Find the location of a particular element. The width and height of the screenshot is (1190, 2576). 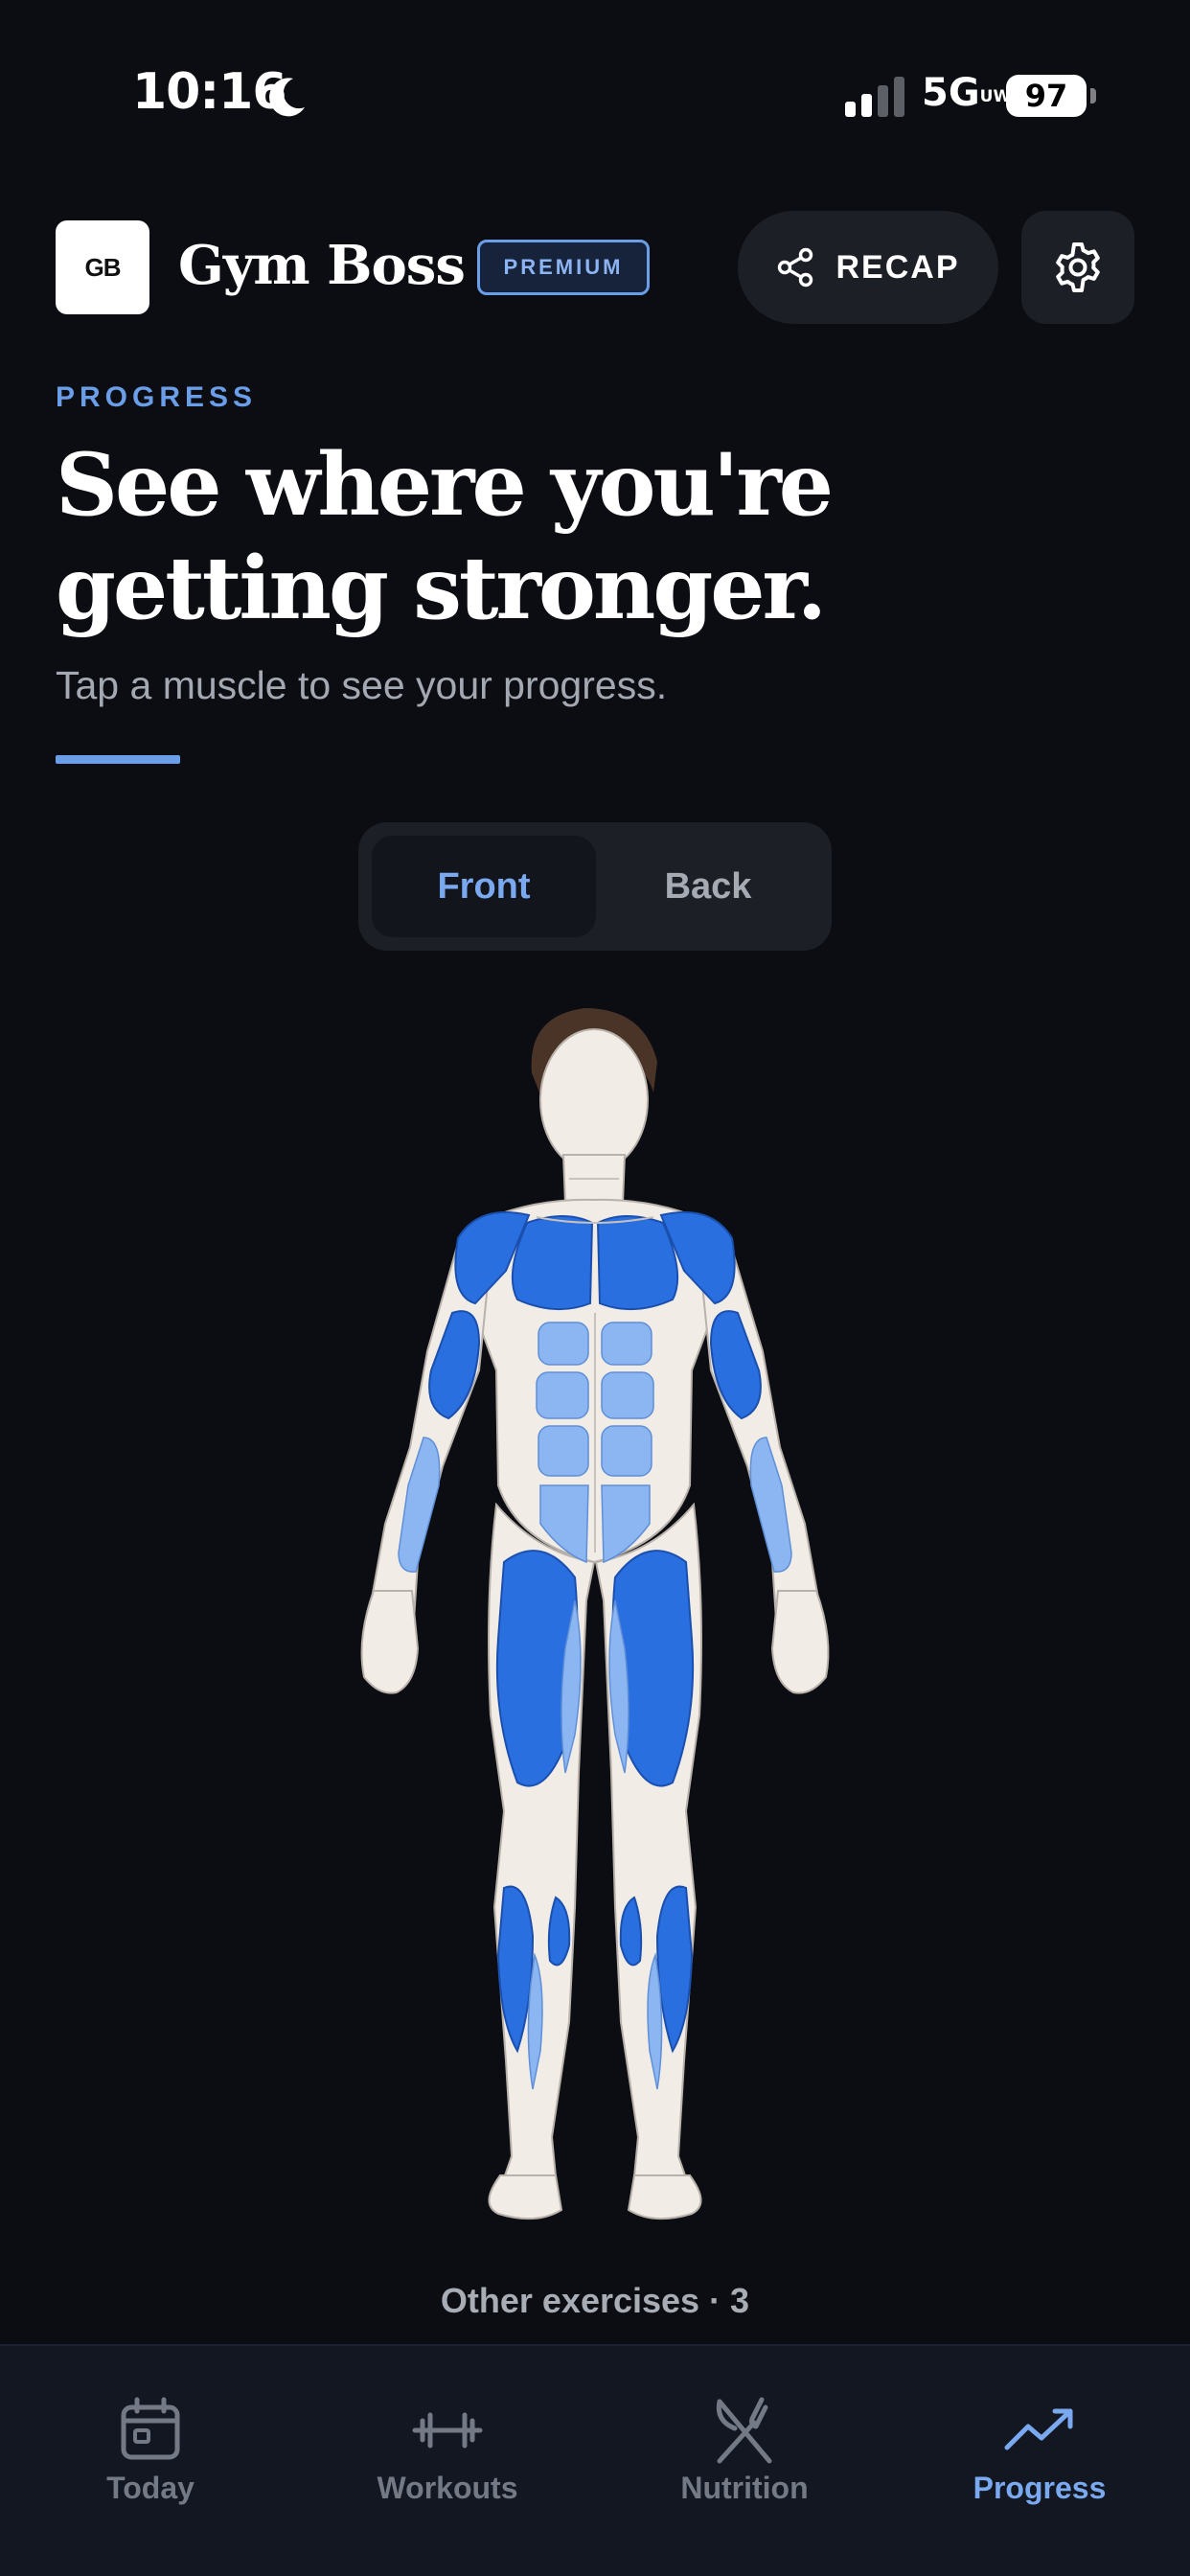

head is located at coordinates (594, 1100).